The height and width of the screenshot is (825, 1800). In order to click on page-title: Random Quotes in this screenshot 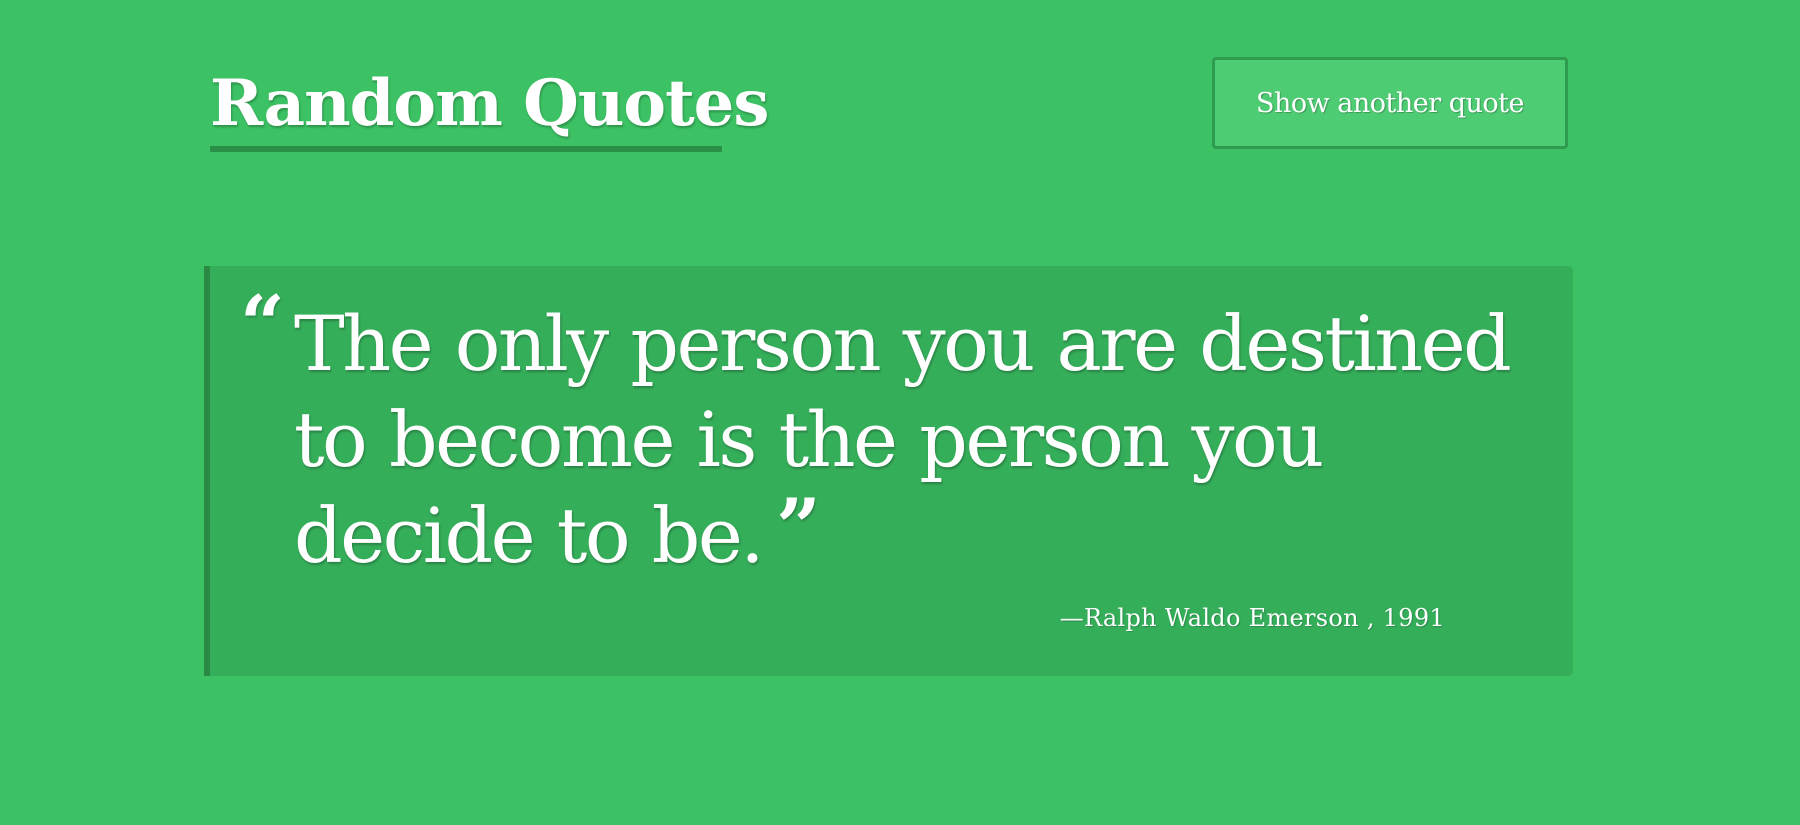, I will do `click(489, 103)`.